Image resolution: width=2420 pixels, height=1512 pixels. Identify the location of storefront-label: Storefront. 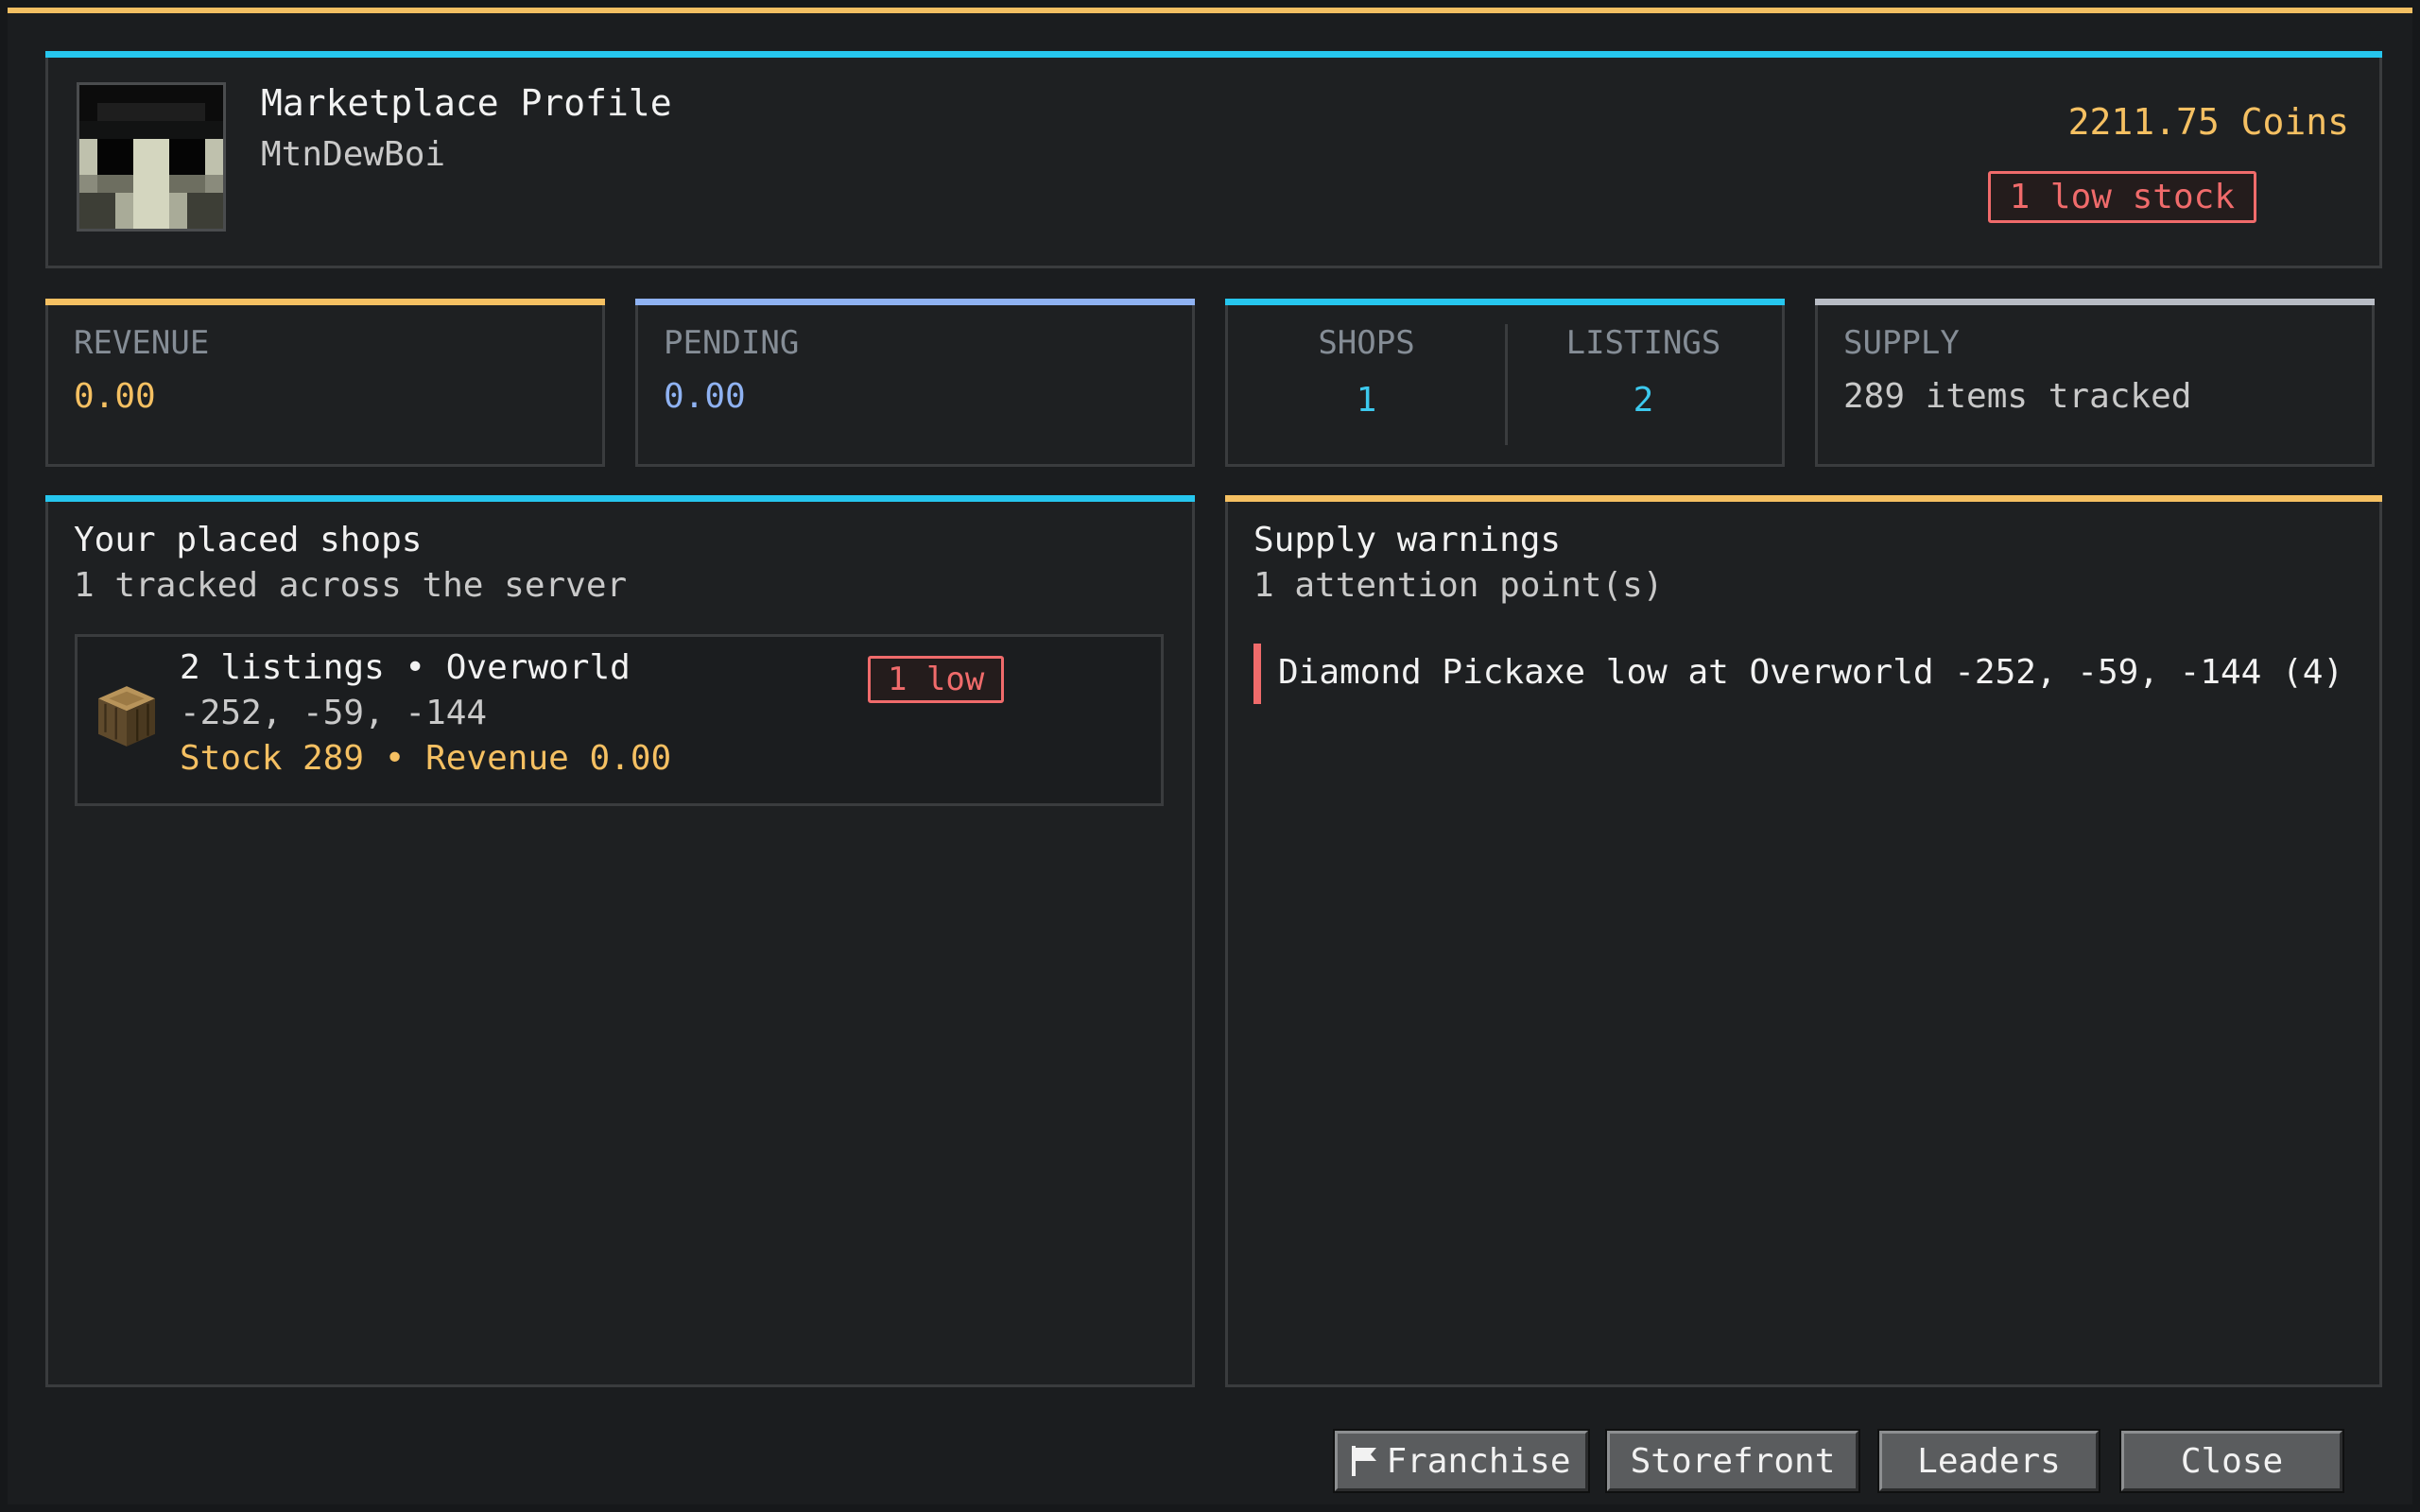
(1733, 1461).